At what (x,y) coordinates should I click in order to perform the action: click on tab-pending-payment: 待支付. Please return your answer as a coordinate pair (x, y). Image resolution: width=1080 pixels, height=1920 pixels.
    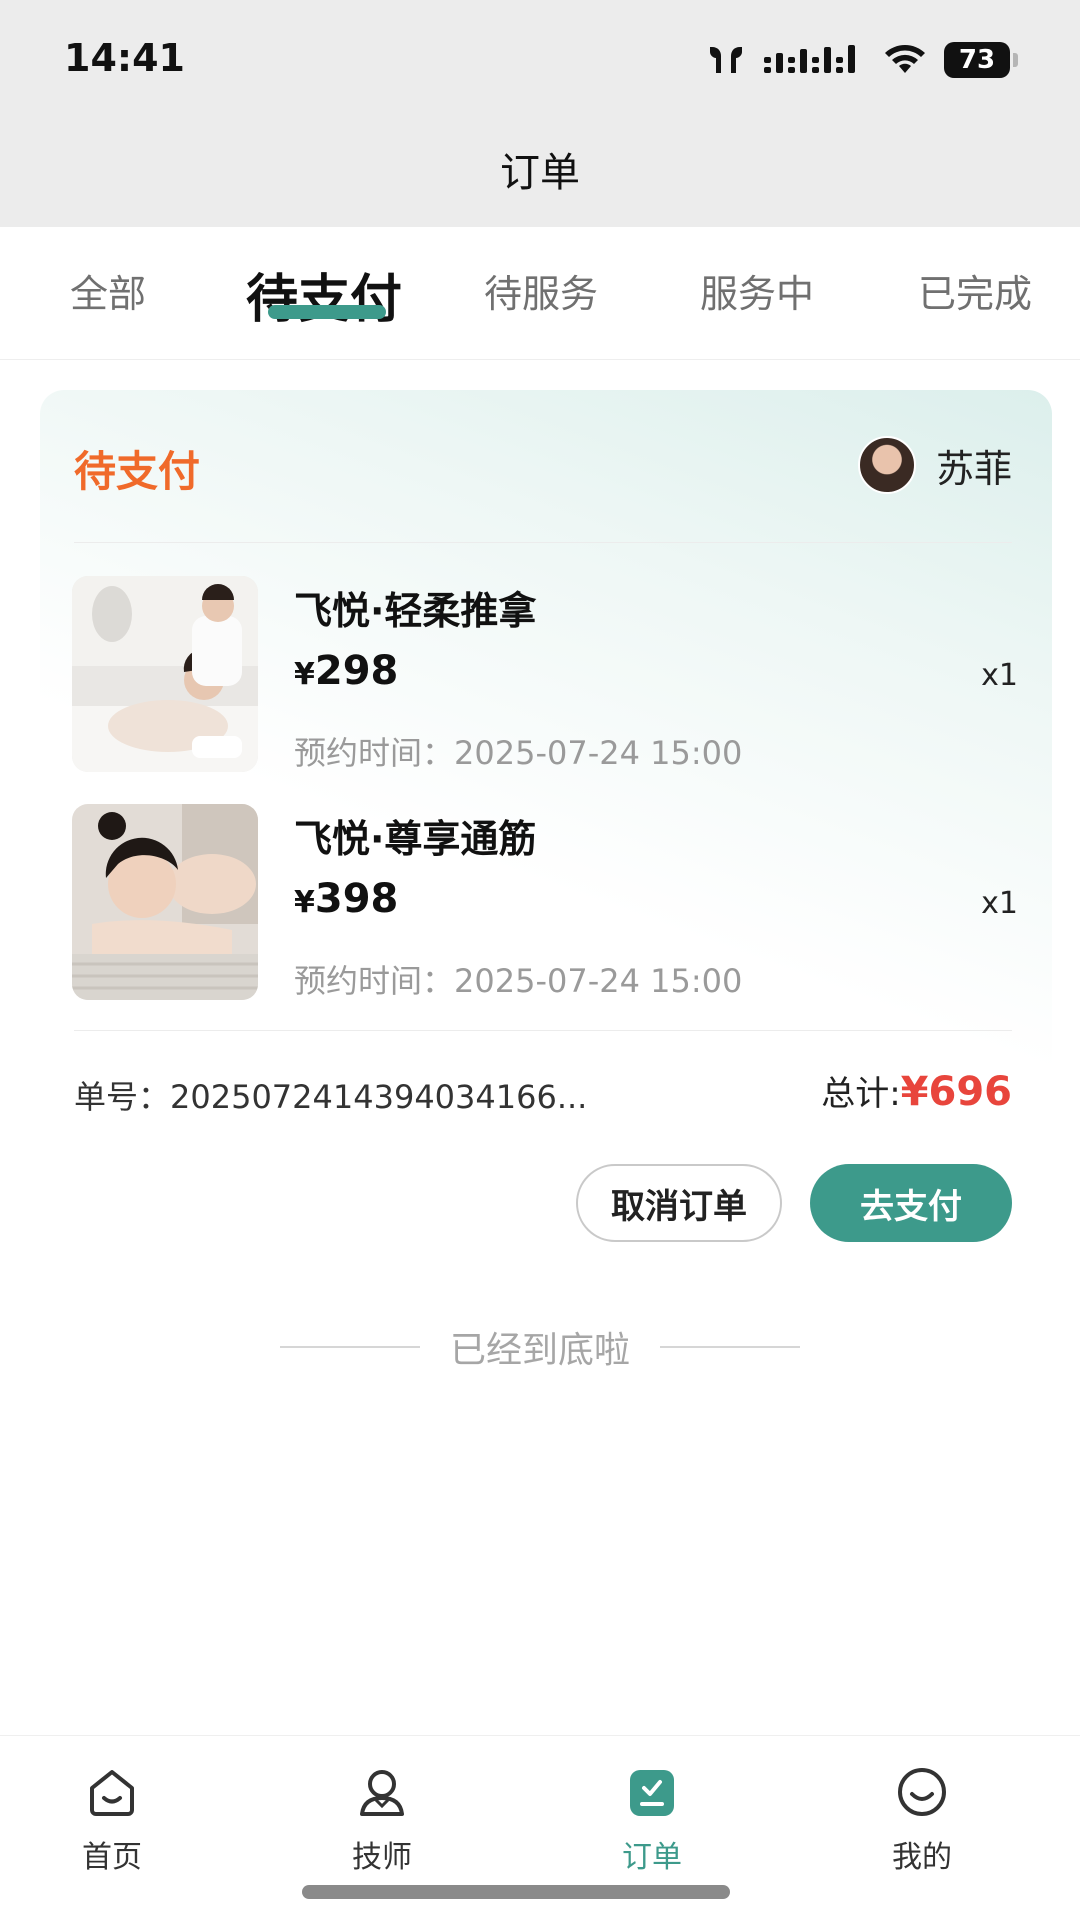
    Looking at the image, I should click on (324, 294).